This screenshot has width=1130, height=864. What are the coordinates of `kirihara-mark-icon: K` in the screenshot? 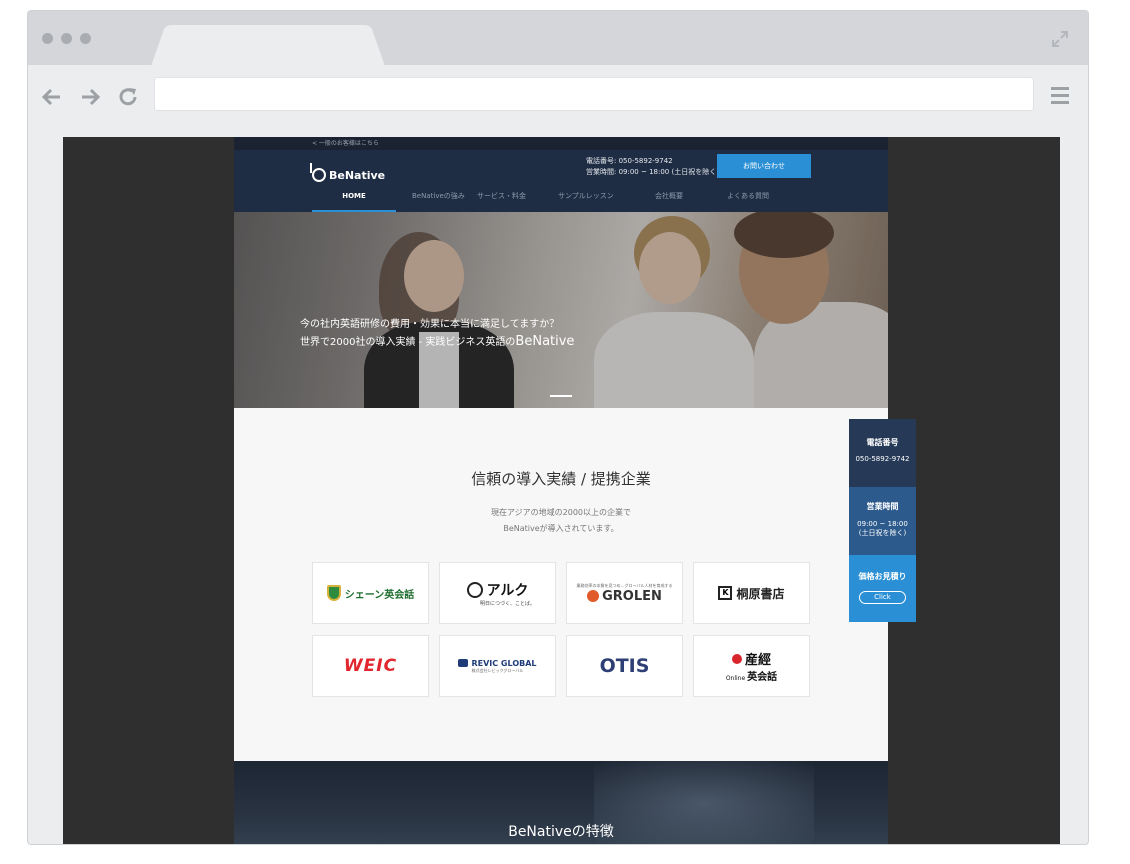 It's located at (725, 593).